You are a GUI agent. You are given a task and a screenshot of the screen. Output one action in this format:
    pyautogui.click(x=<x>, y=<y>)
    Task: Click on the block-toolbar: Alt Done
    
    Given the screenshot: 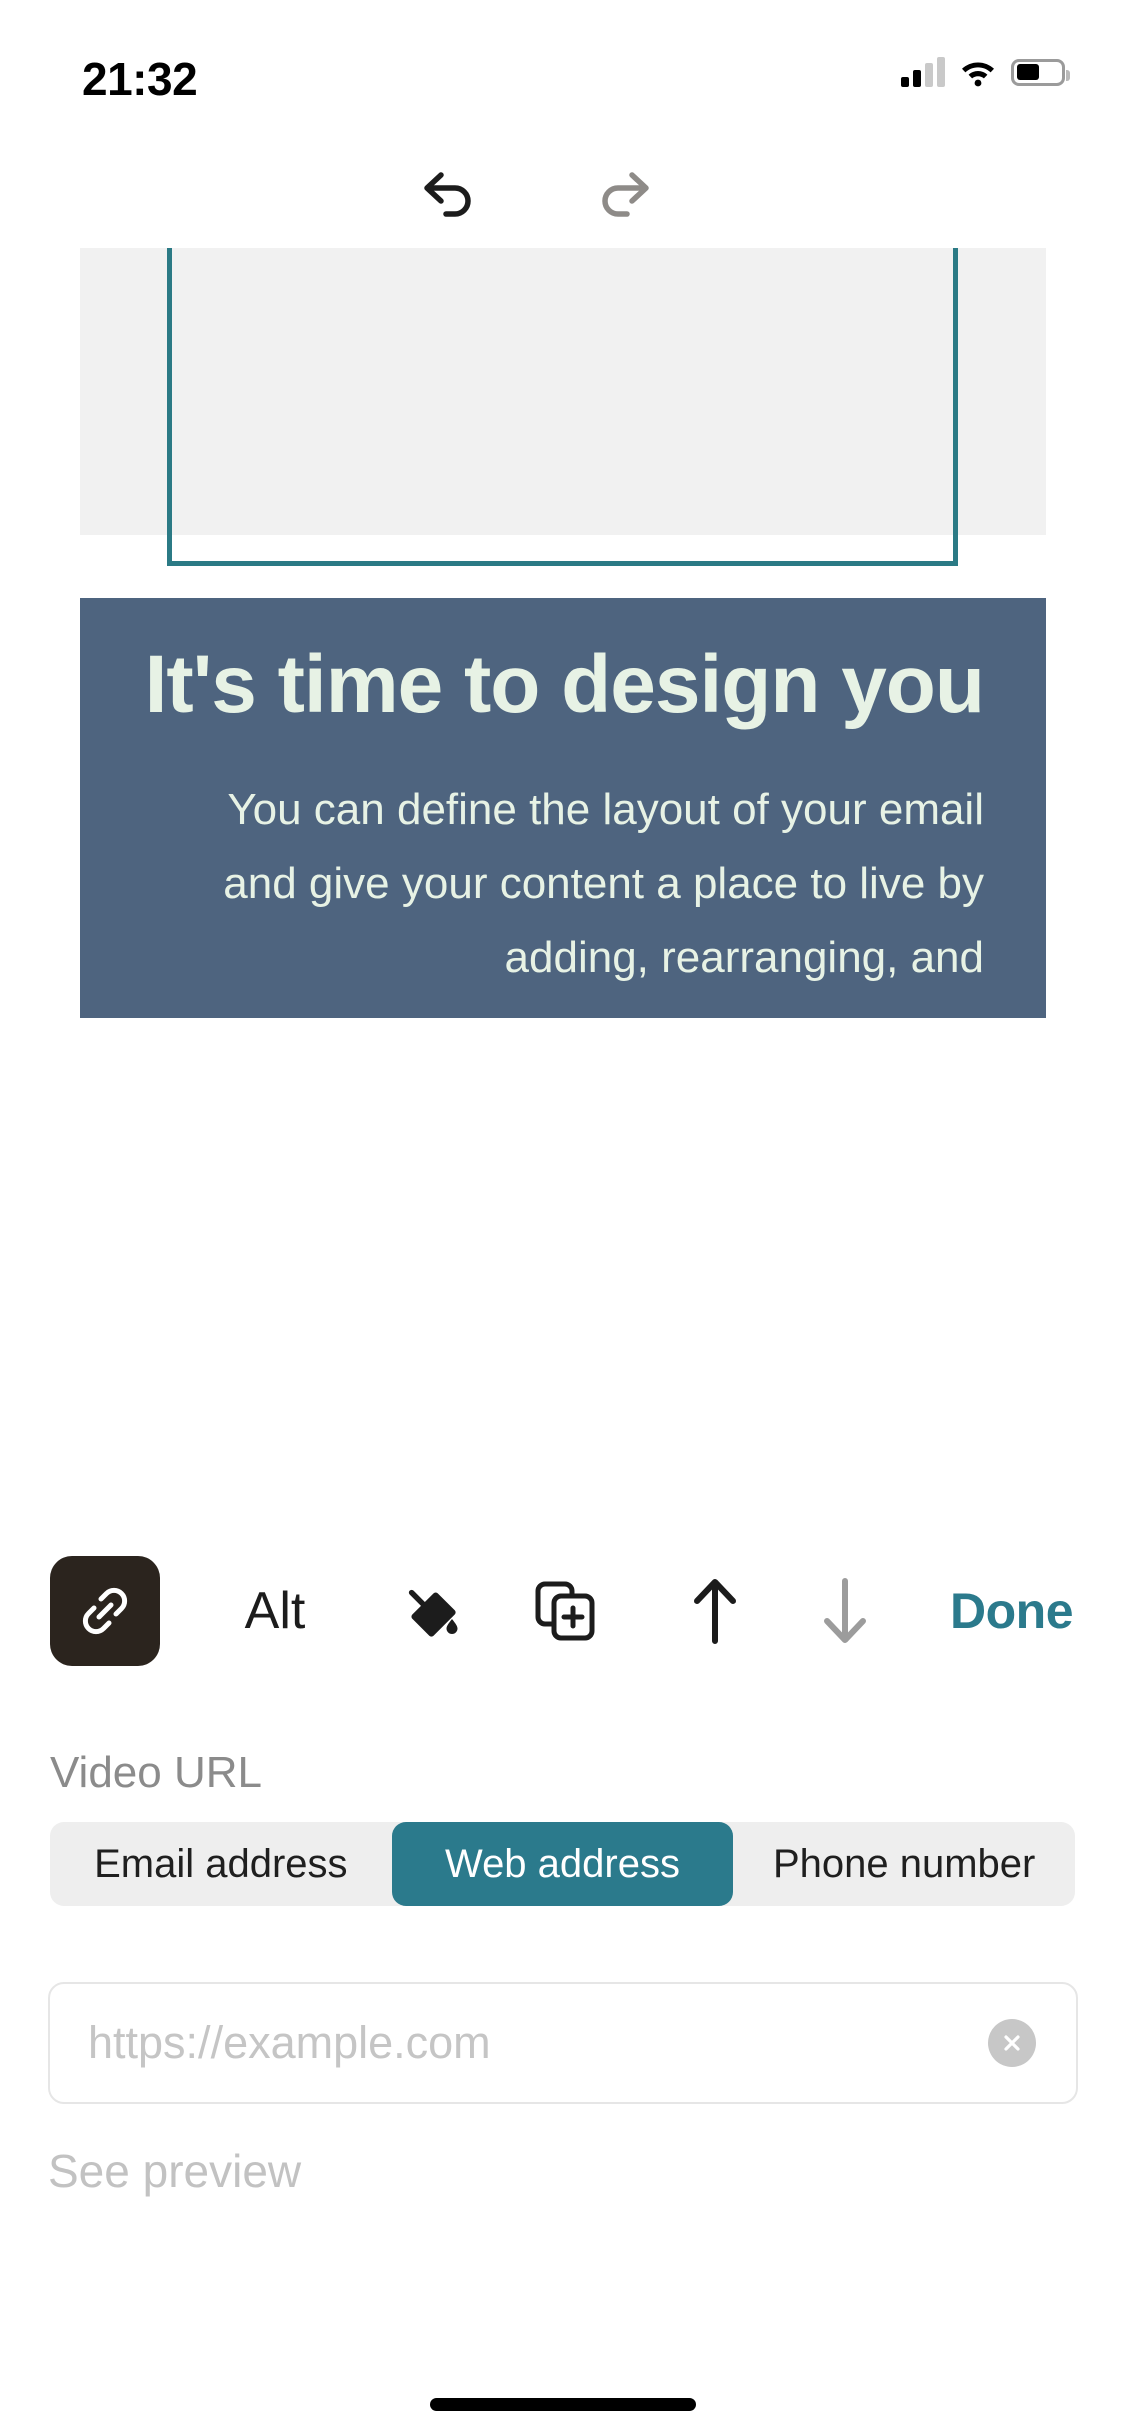 What is the action you would take?
    pyautogui.click(x=562, y=1612)
    